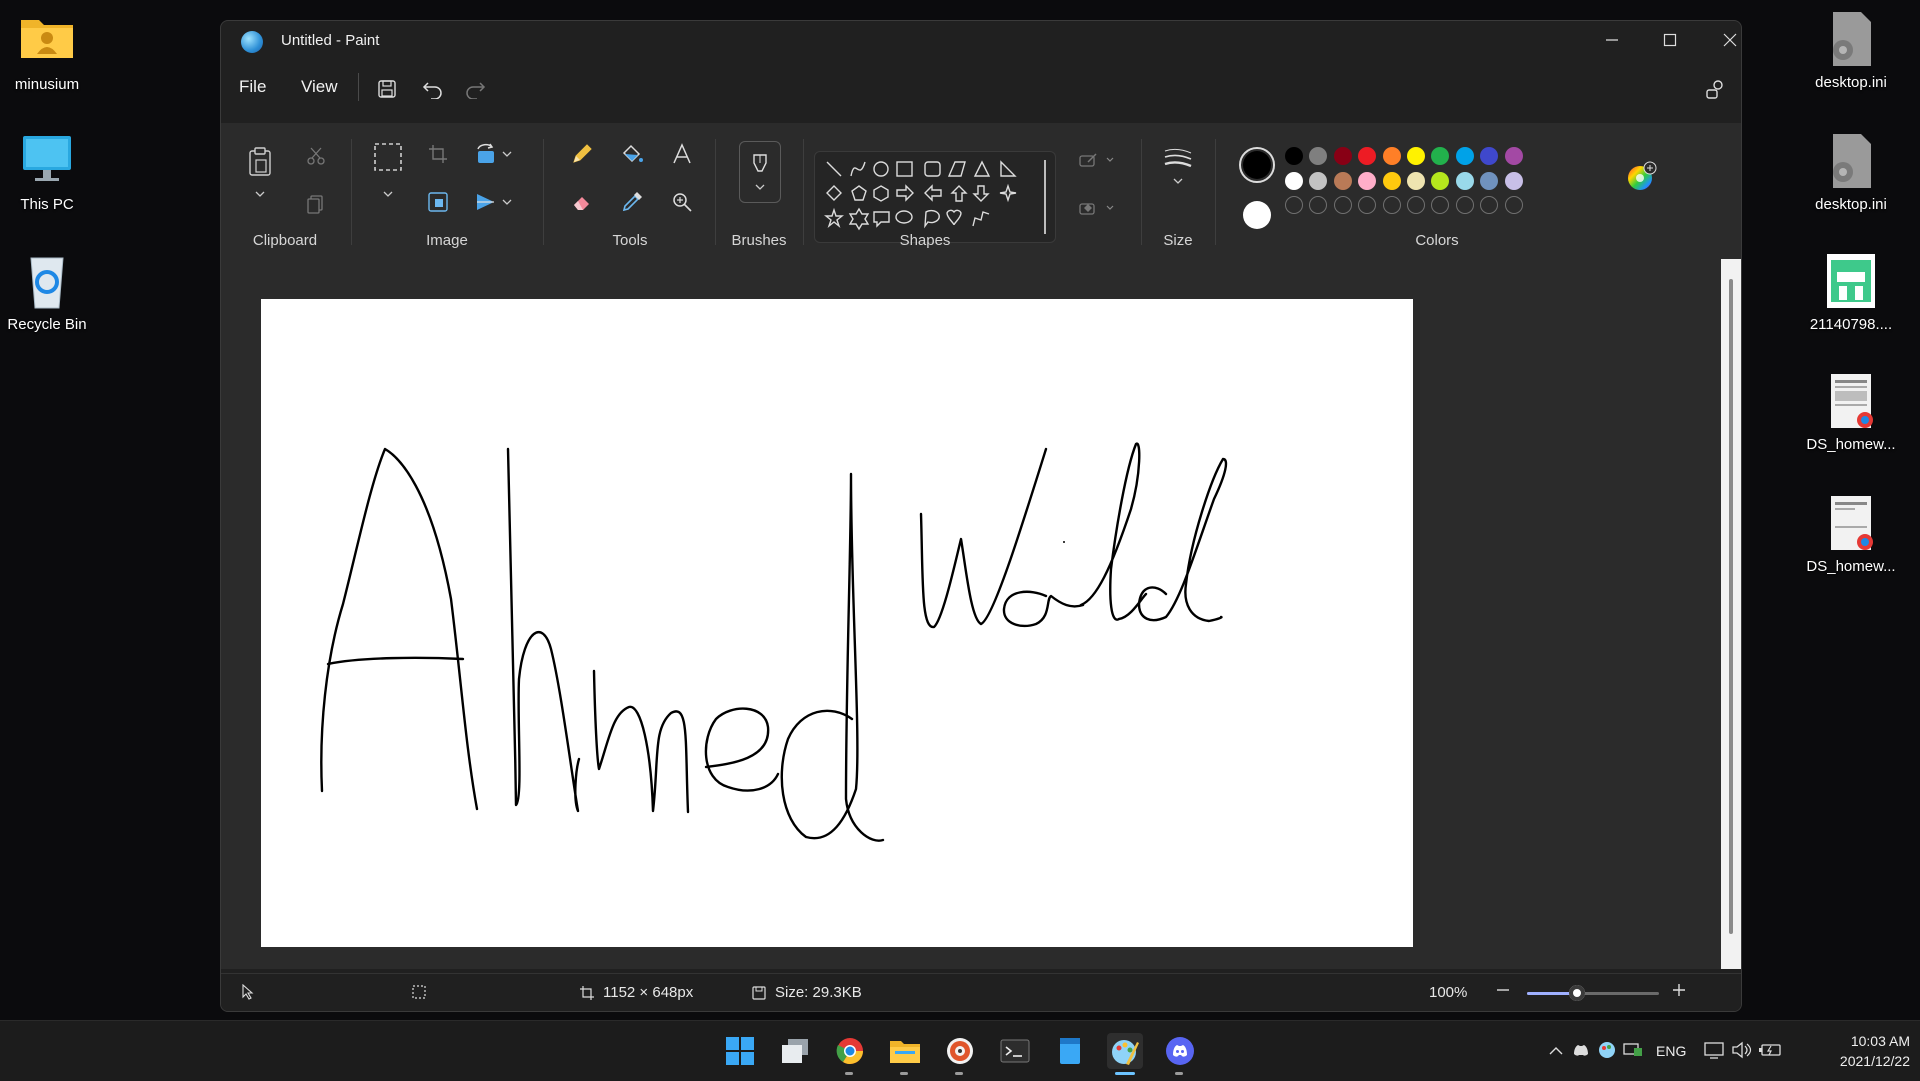  Describe the element at coordinates (850, 1054) in the screenshot. I see `chrome-taskbar-icon` at that location.